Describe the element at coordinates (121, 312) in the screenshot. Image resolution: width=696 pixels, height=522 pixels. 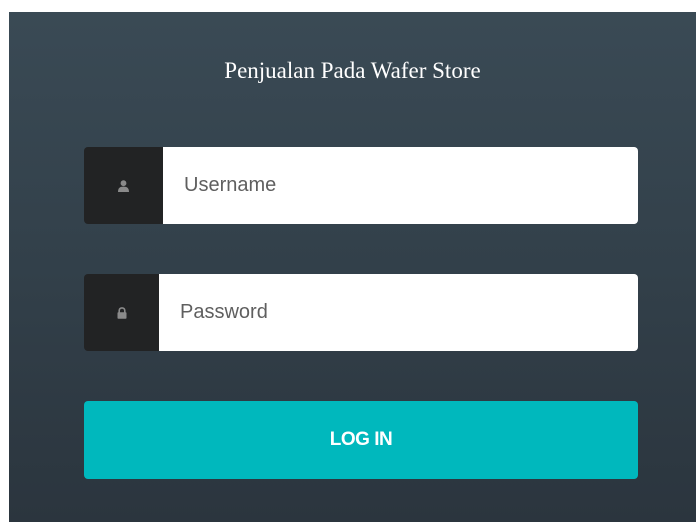
I see `lock-icon` at that location.